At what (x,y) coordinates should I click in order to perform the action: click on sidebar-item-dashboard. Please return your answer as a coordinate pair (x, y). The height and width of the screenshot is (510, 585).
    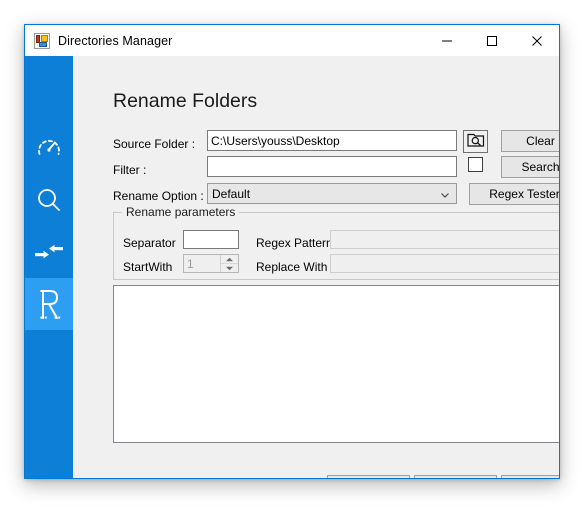
    Looking at the image, I should click on (49, 148).